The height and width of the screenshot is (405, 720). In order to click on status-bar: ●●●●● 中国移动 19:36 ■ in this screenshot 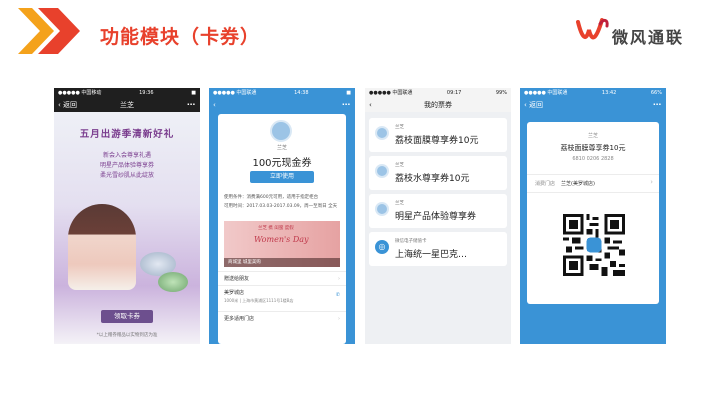, I will do `click(127, 92)`.